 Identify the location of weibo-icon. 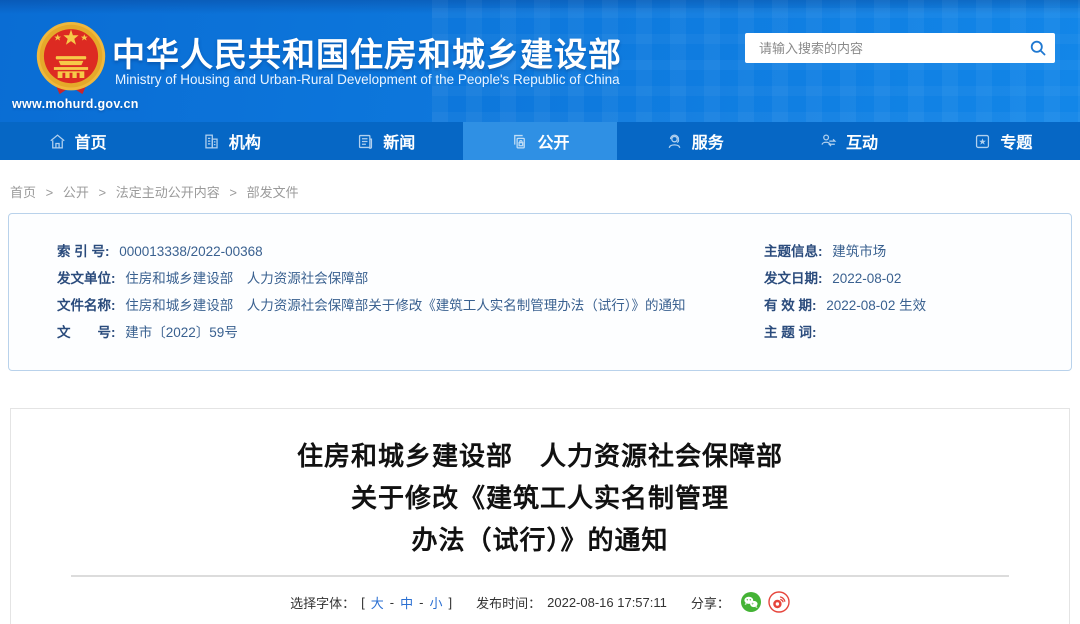
(779, 602).